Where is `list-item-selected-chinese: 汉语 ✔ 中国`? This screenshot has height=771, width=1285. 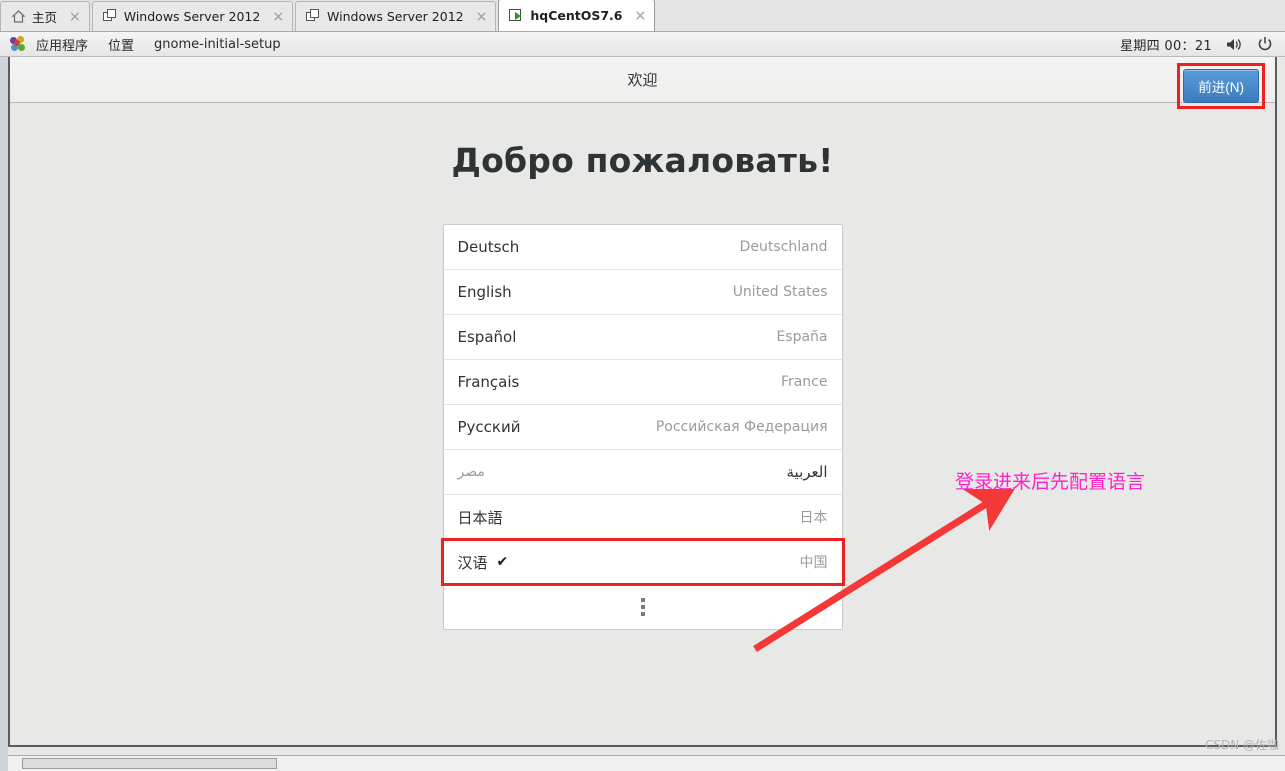
list-item-selected-chinese: 汉语 ✔ 中国 is located at coordinates (642, 562).